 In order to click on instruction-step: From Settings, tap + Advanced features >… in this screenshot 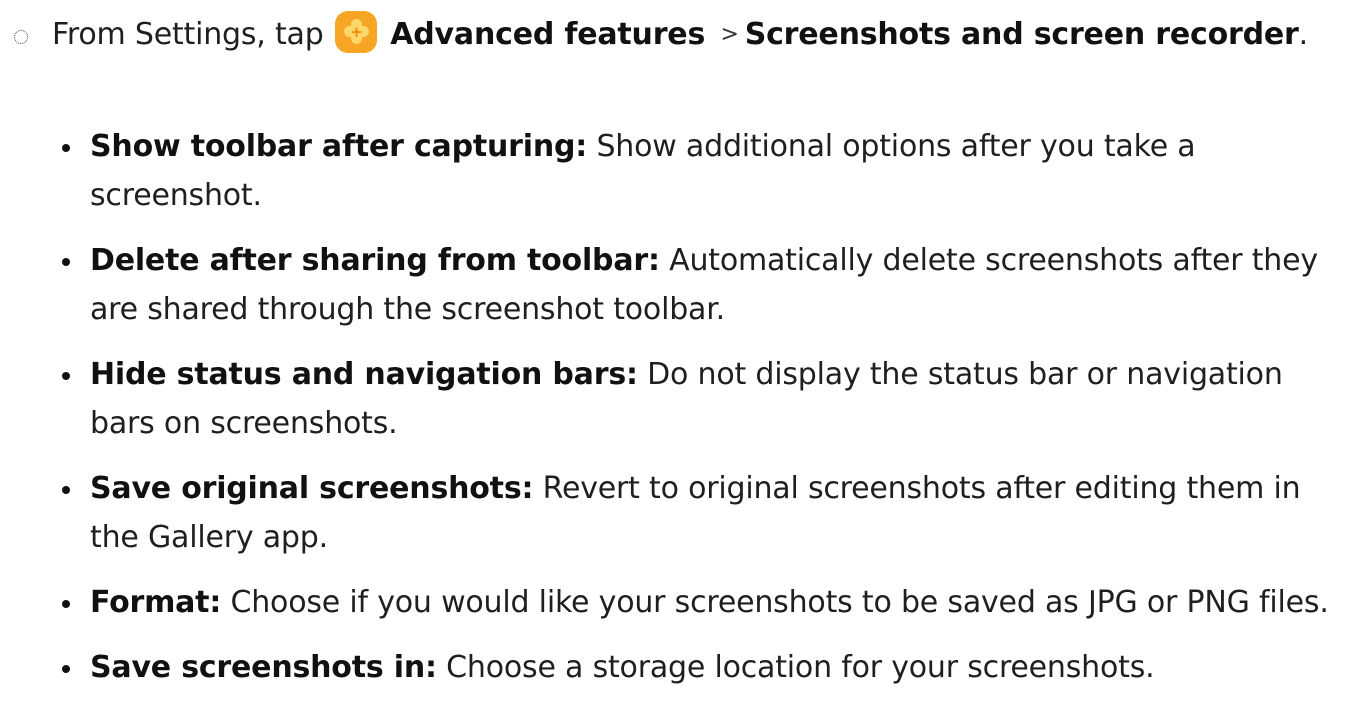, I will do `click(679, 35)`.